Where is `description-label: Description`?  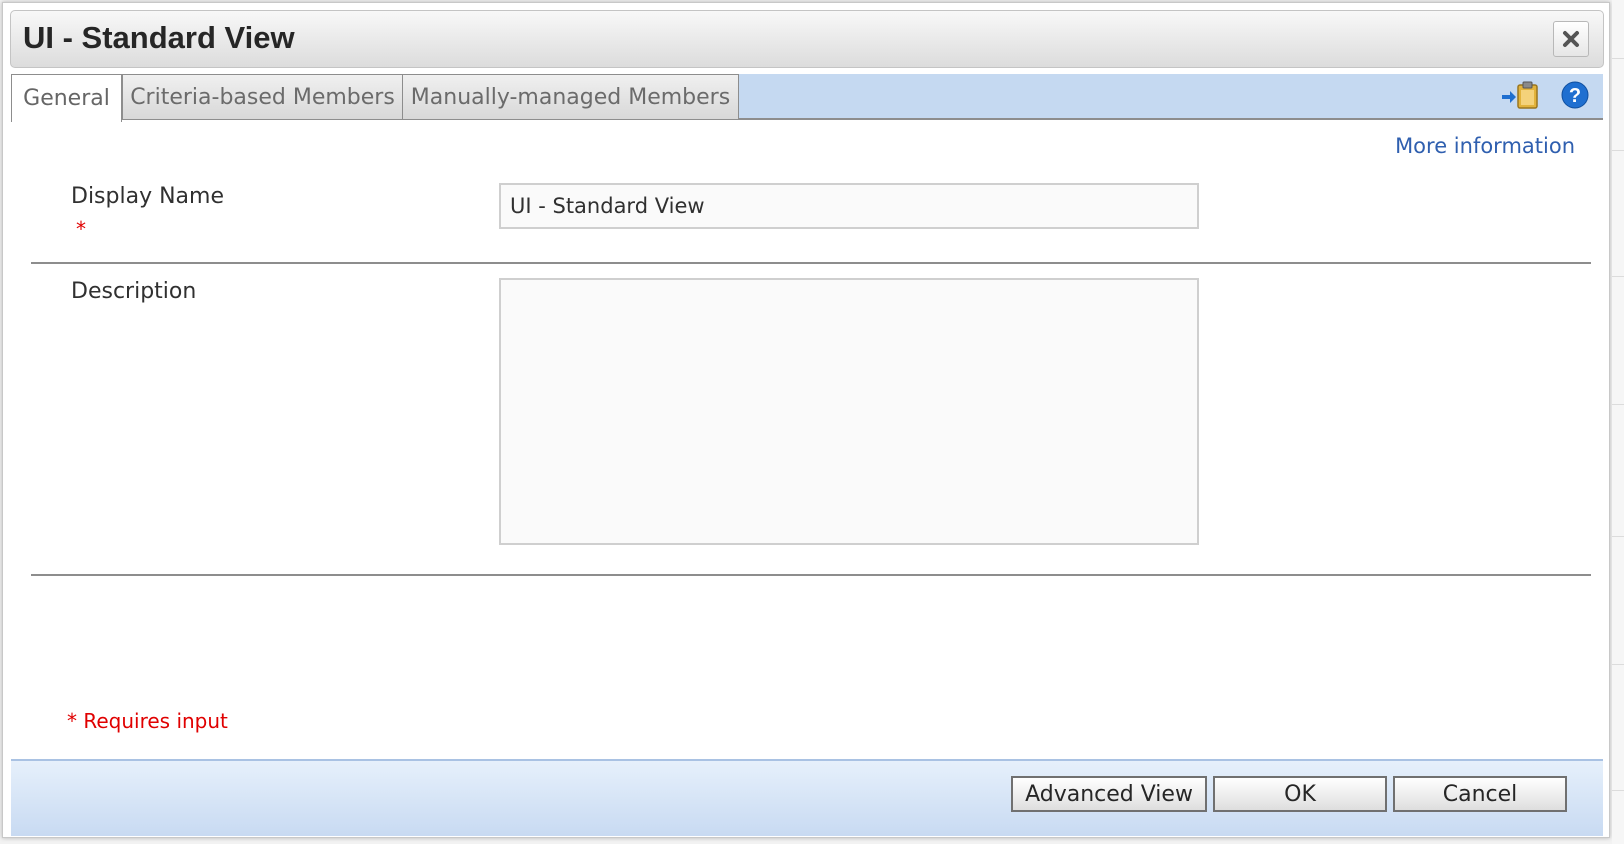 description-label: Description is located at coordinates (134, 291).